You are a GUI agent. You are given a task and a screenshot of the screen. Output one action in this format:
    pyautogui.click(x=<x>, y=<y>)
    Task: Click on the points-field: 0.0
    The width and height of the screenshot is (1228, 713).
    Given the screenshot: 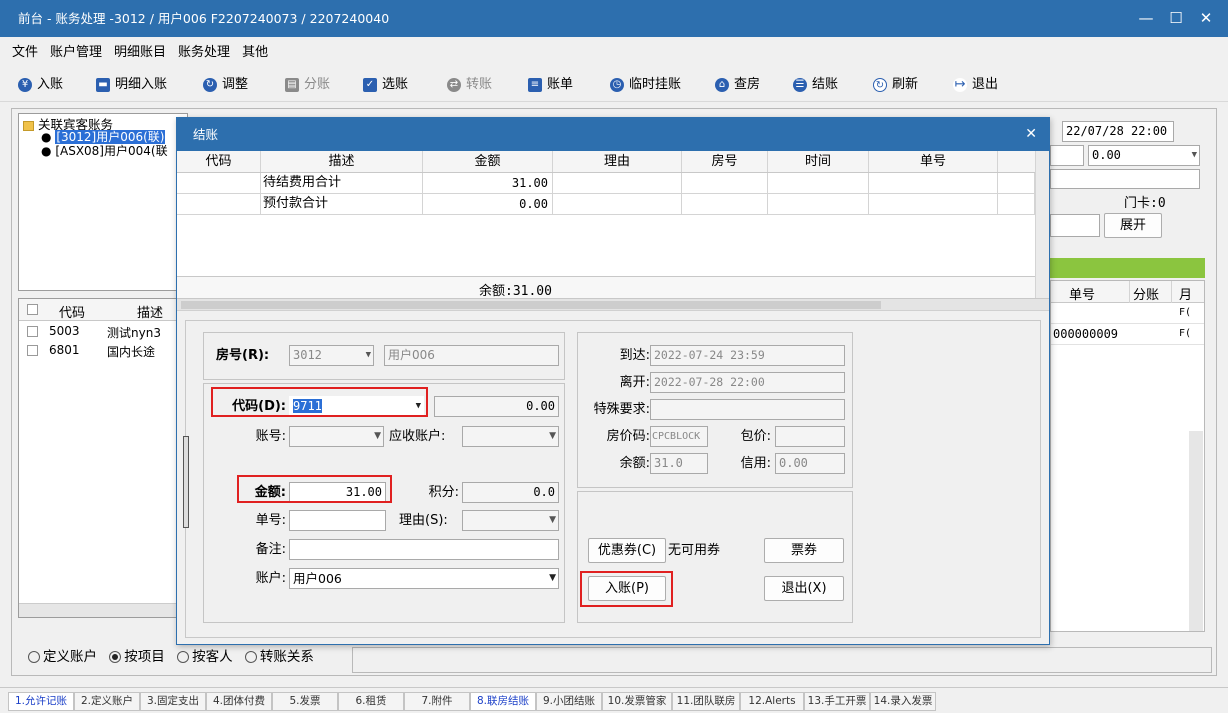 What is the action you would take?
    pyautogui.click(x=510, y=492)
    